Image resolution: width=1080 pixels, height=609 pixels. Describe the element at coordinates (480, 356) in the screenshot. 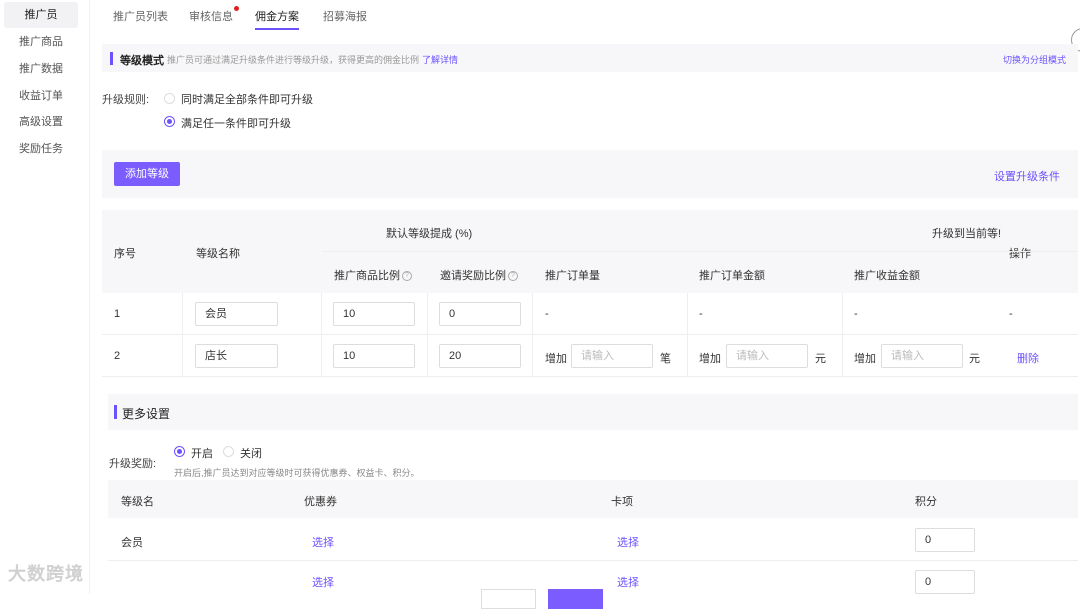

I see `invite-ratio-input: 20` at that location.